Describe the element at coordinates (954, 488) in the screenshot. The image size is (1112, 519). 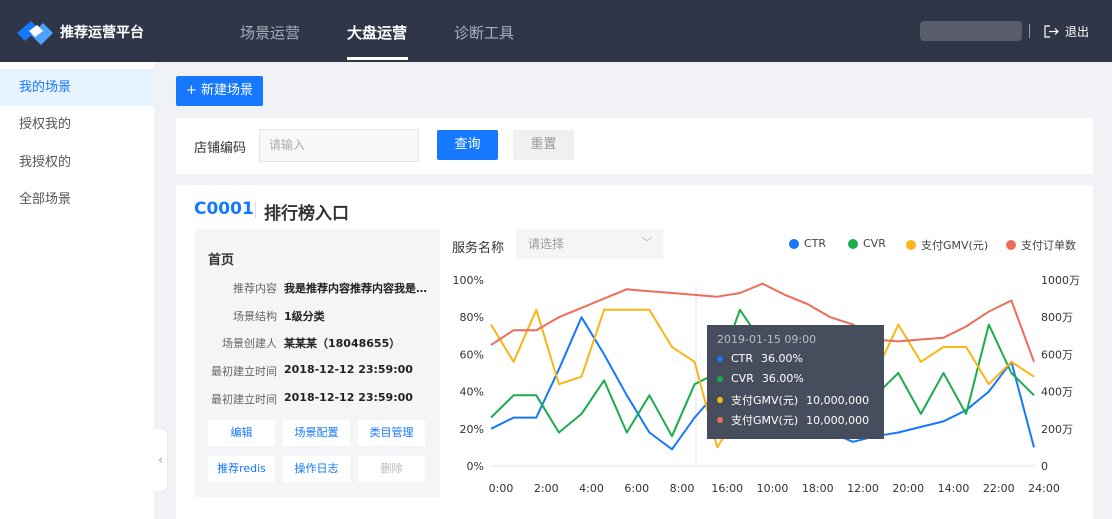
I see `x-tick-label: 14:00` at that location.